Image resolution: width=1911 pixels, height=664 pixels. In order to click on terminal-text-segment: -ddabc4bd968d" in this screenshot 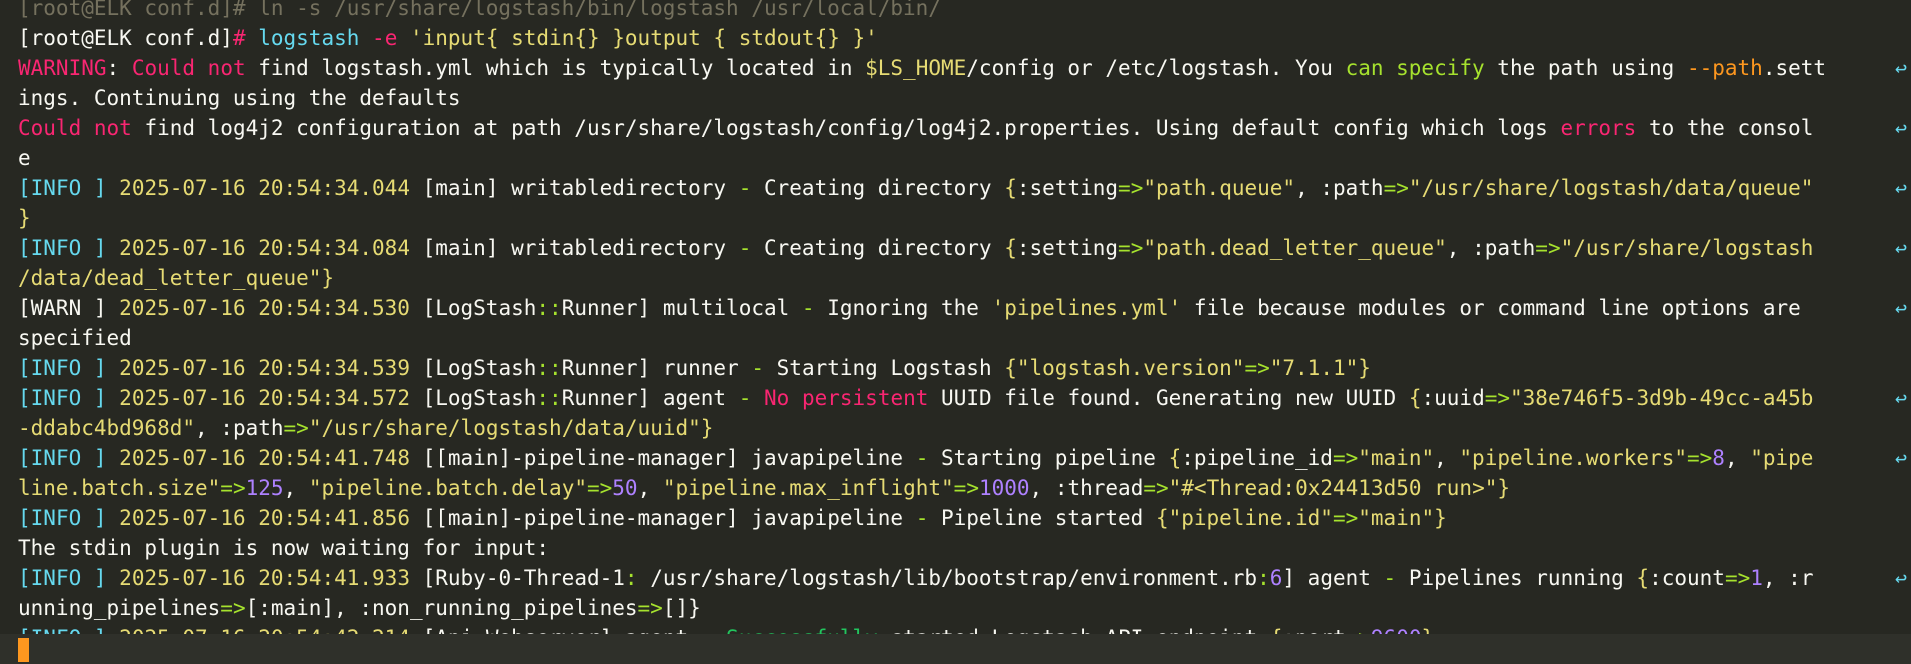, I will do `click(107, 428)`.